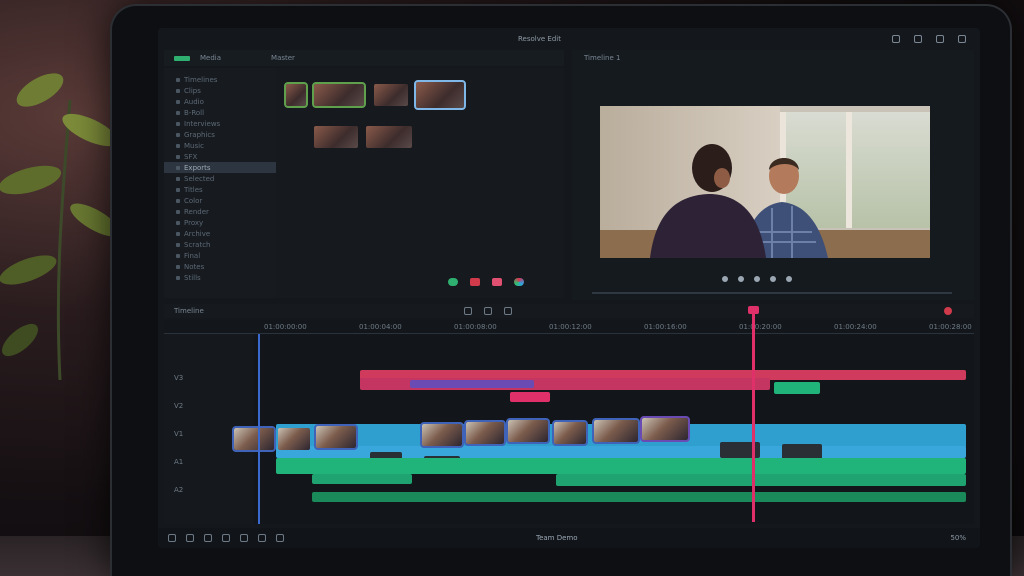 The width and height of the screenshot is (1024, 576). What do you see at coordinates (220, 90) in the screenshot?
I see `folder-item: Clips` at bounding box center [220, 90].